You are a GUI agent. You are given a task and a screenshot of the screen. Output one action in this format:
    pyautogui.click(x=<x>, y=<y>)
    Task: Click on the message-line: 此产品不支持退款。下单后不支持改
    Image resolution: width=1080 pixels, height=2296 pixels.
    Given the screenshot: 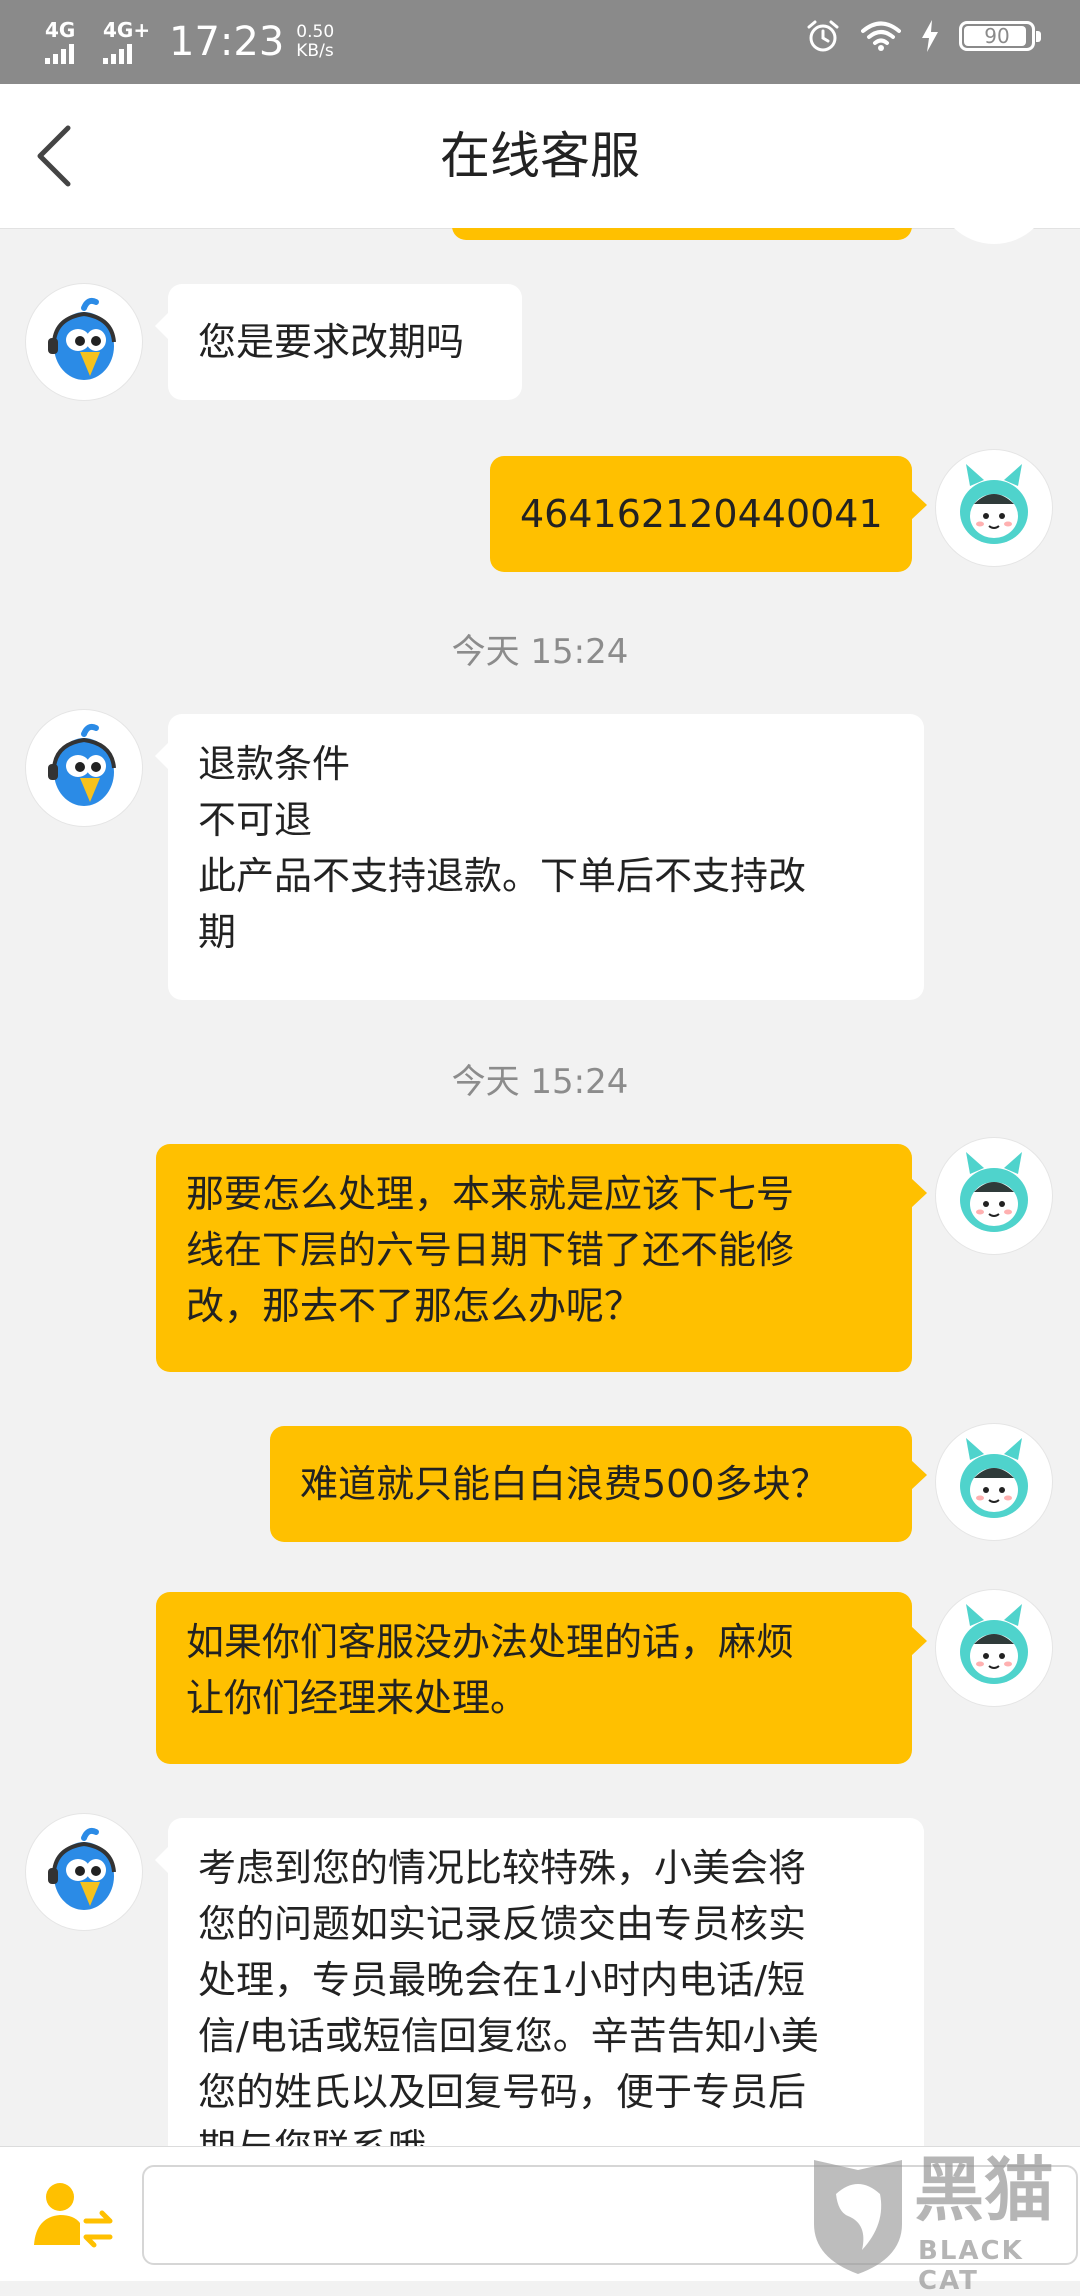 What is the action you would take?
    pyautogui.click(x=502, y=876)
    